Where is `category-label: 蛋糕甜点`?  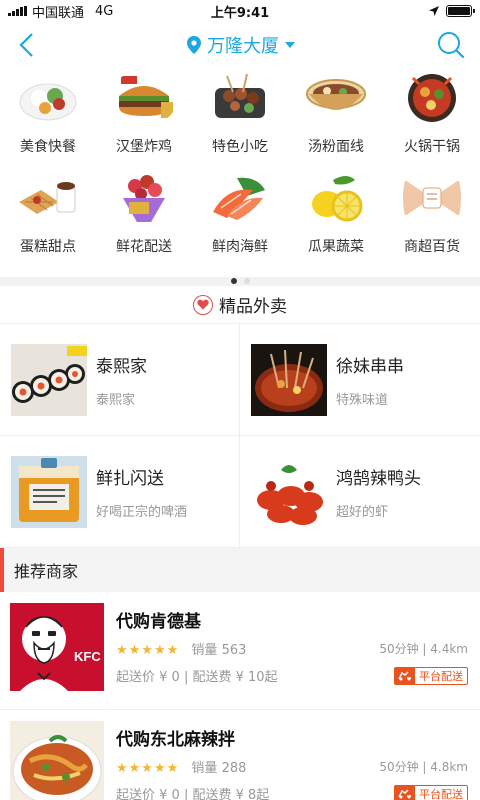 category-label: 蛋糕甜点 is located at coordinates (48, 247).